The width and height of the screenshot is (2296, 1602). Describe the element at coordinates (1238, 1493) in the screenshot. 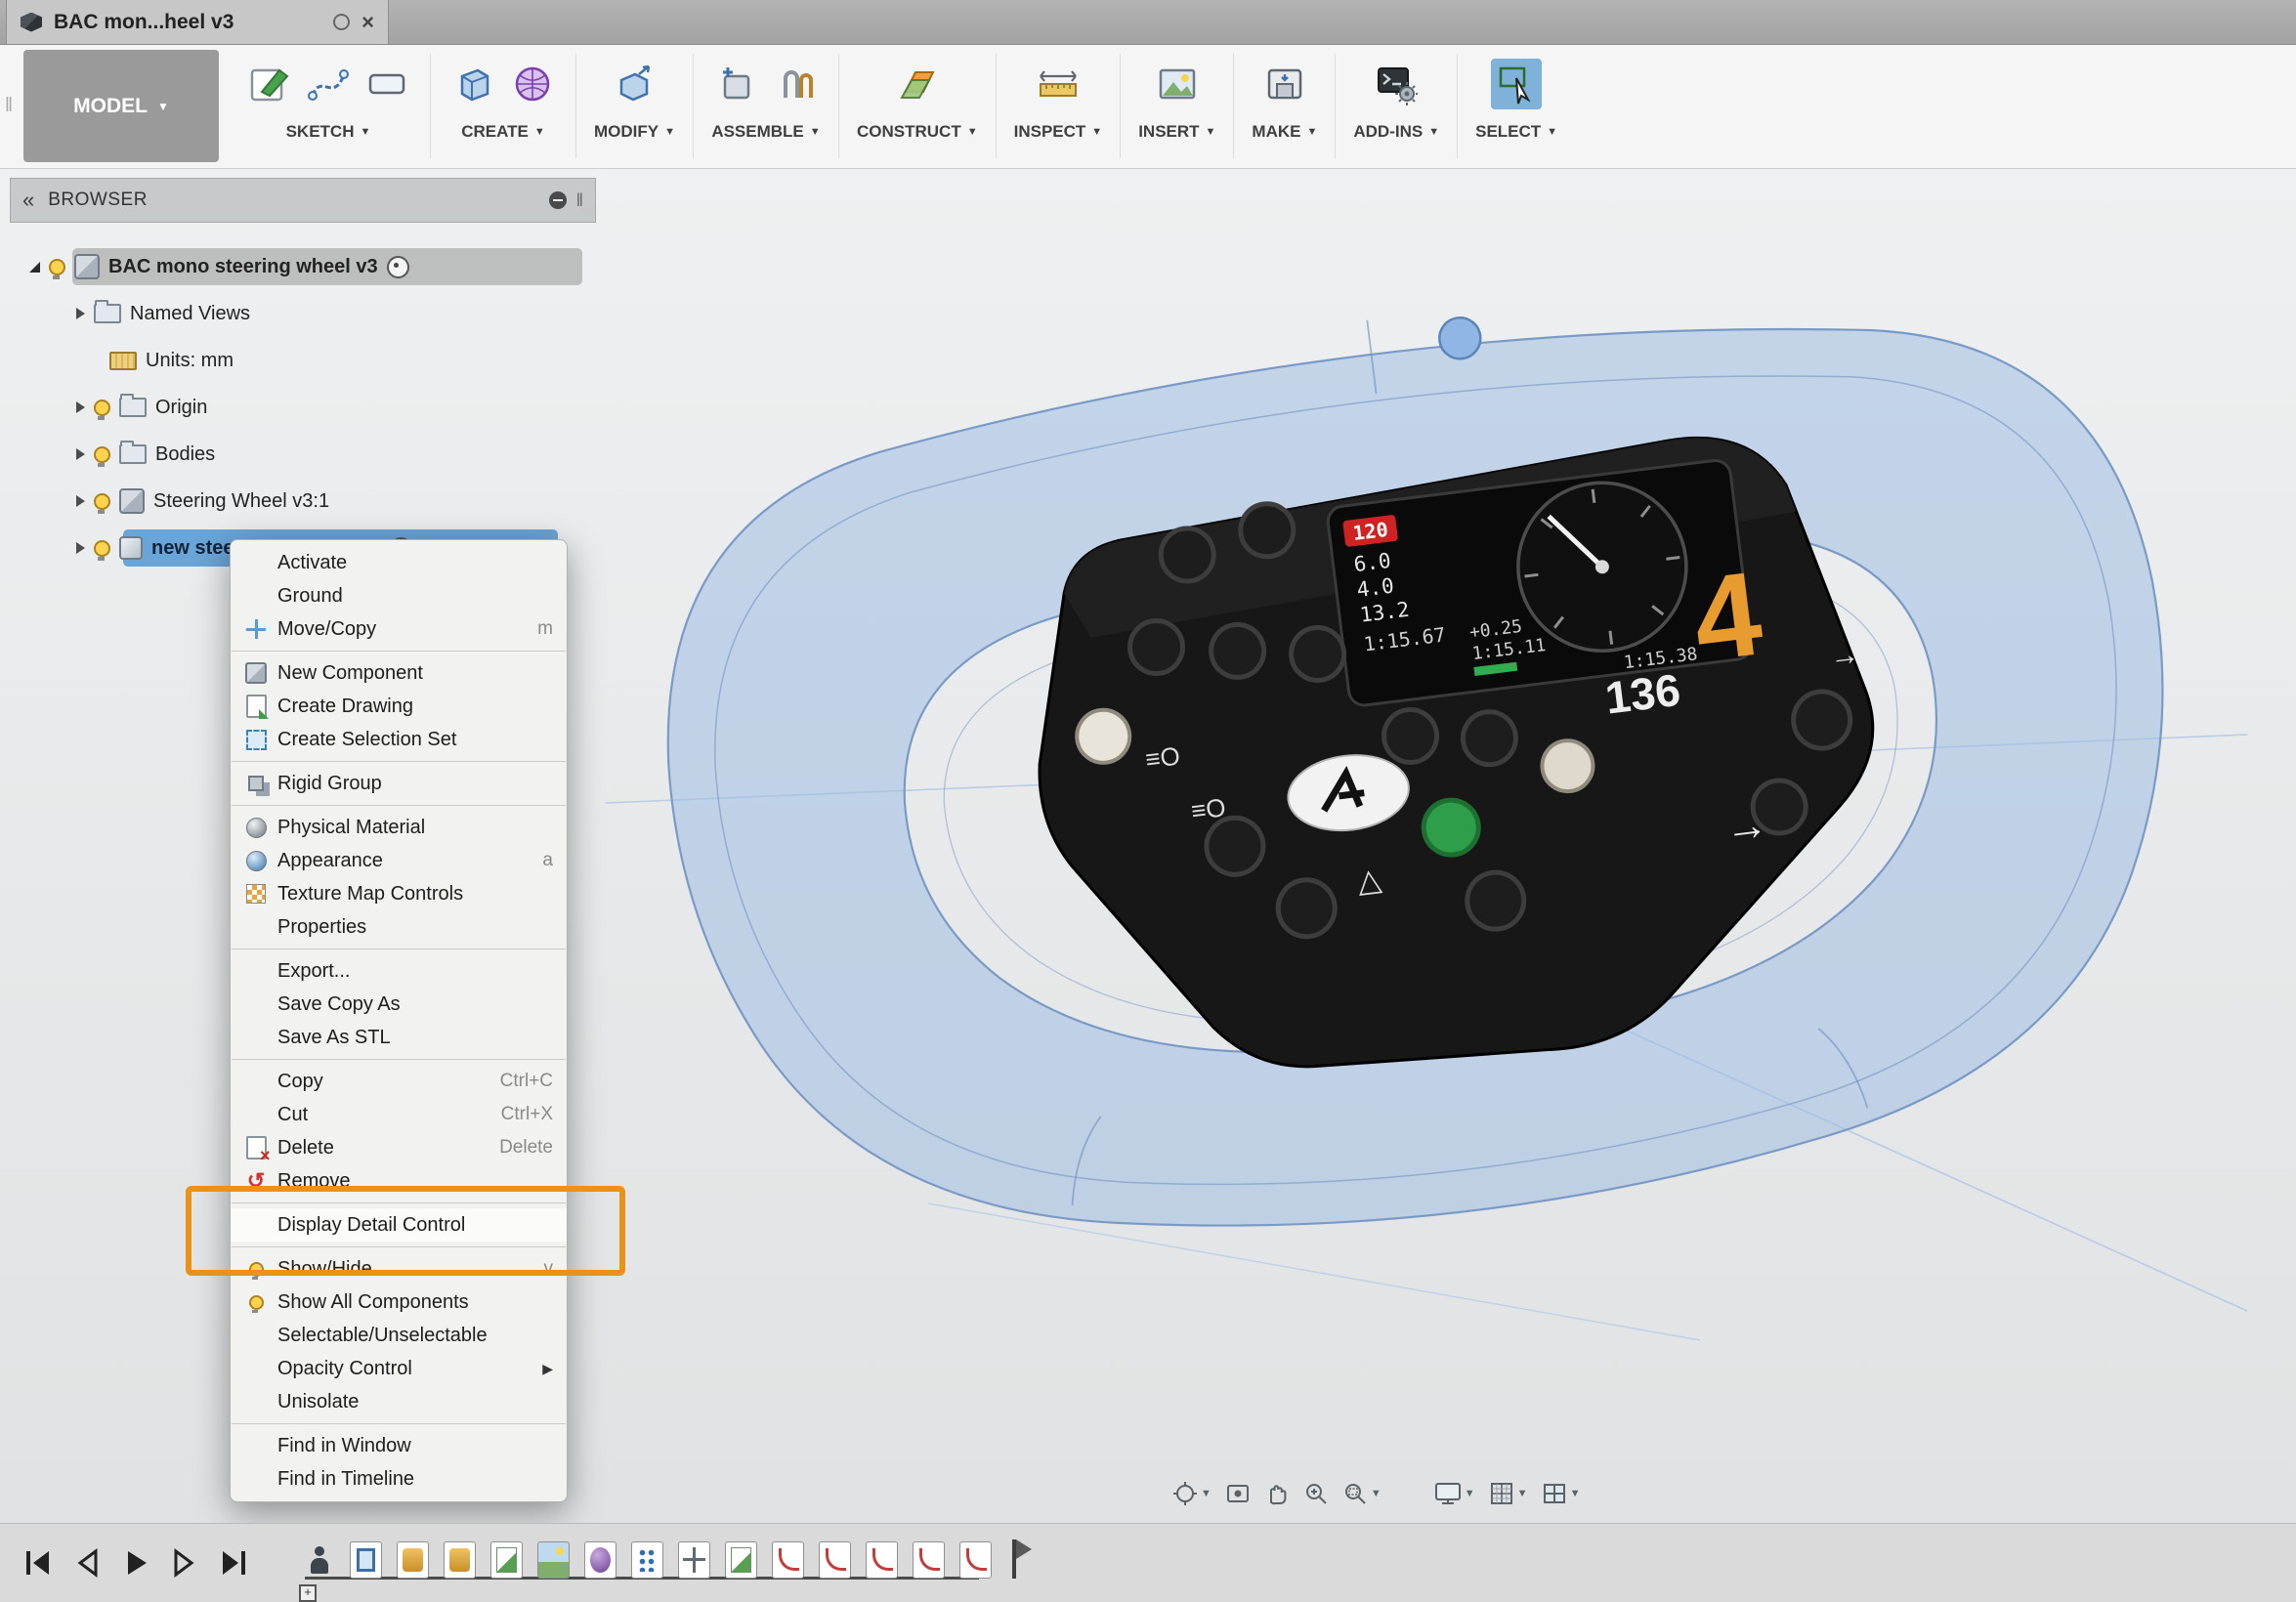

I see `look-at-button` at that location.